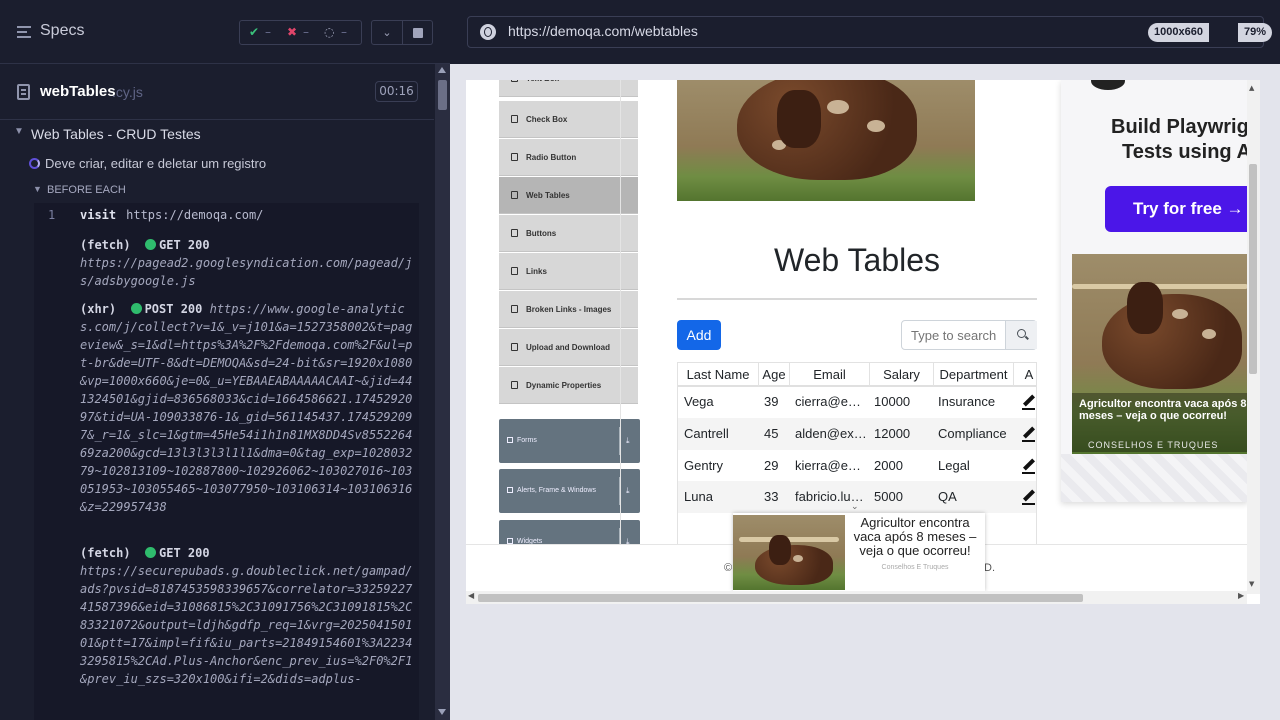  I want to click on spec-duration: 00:16, so click(396, 91).